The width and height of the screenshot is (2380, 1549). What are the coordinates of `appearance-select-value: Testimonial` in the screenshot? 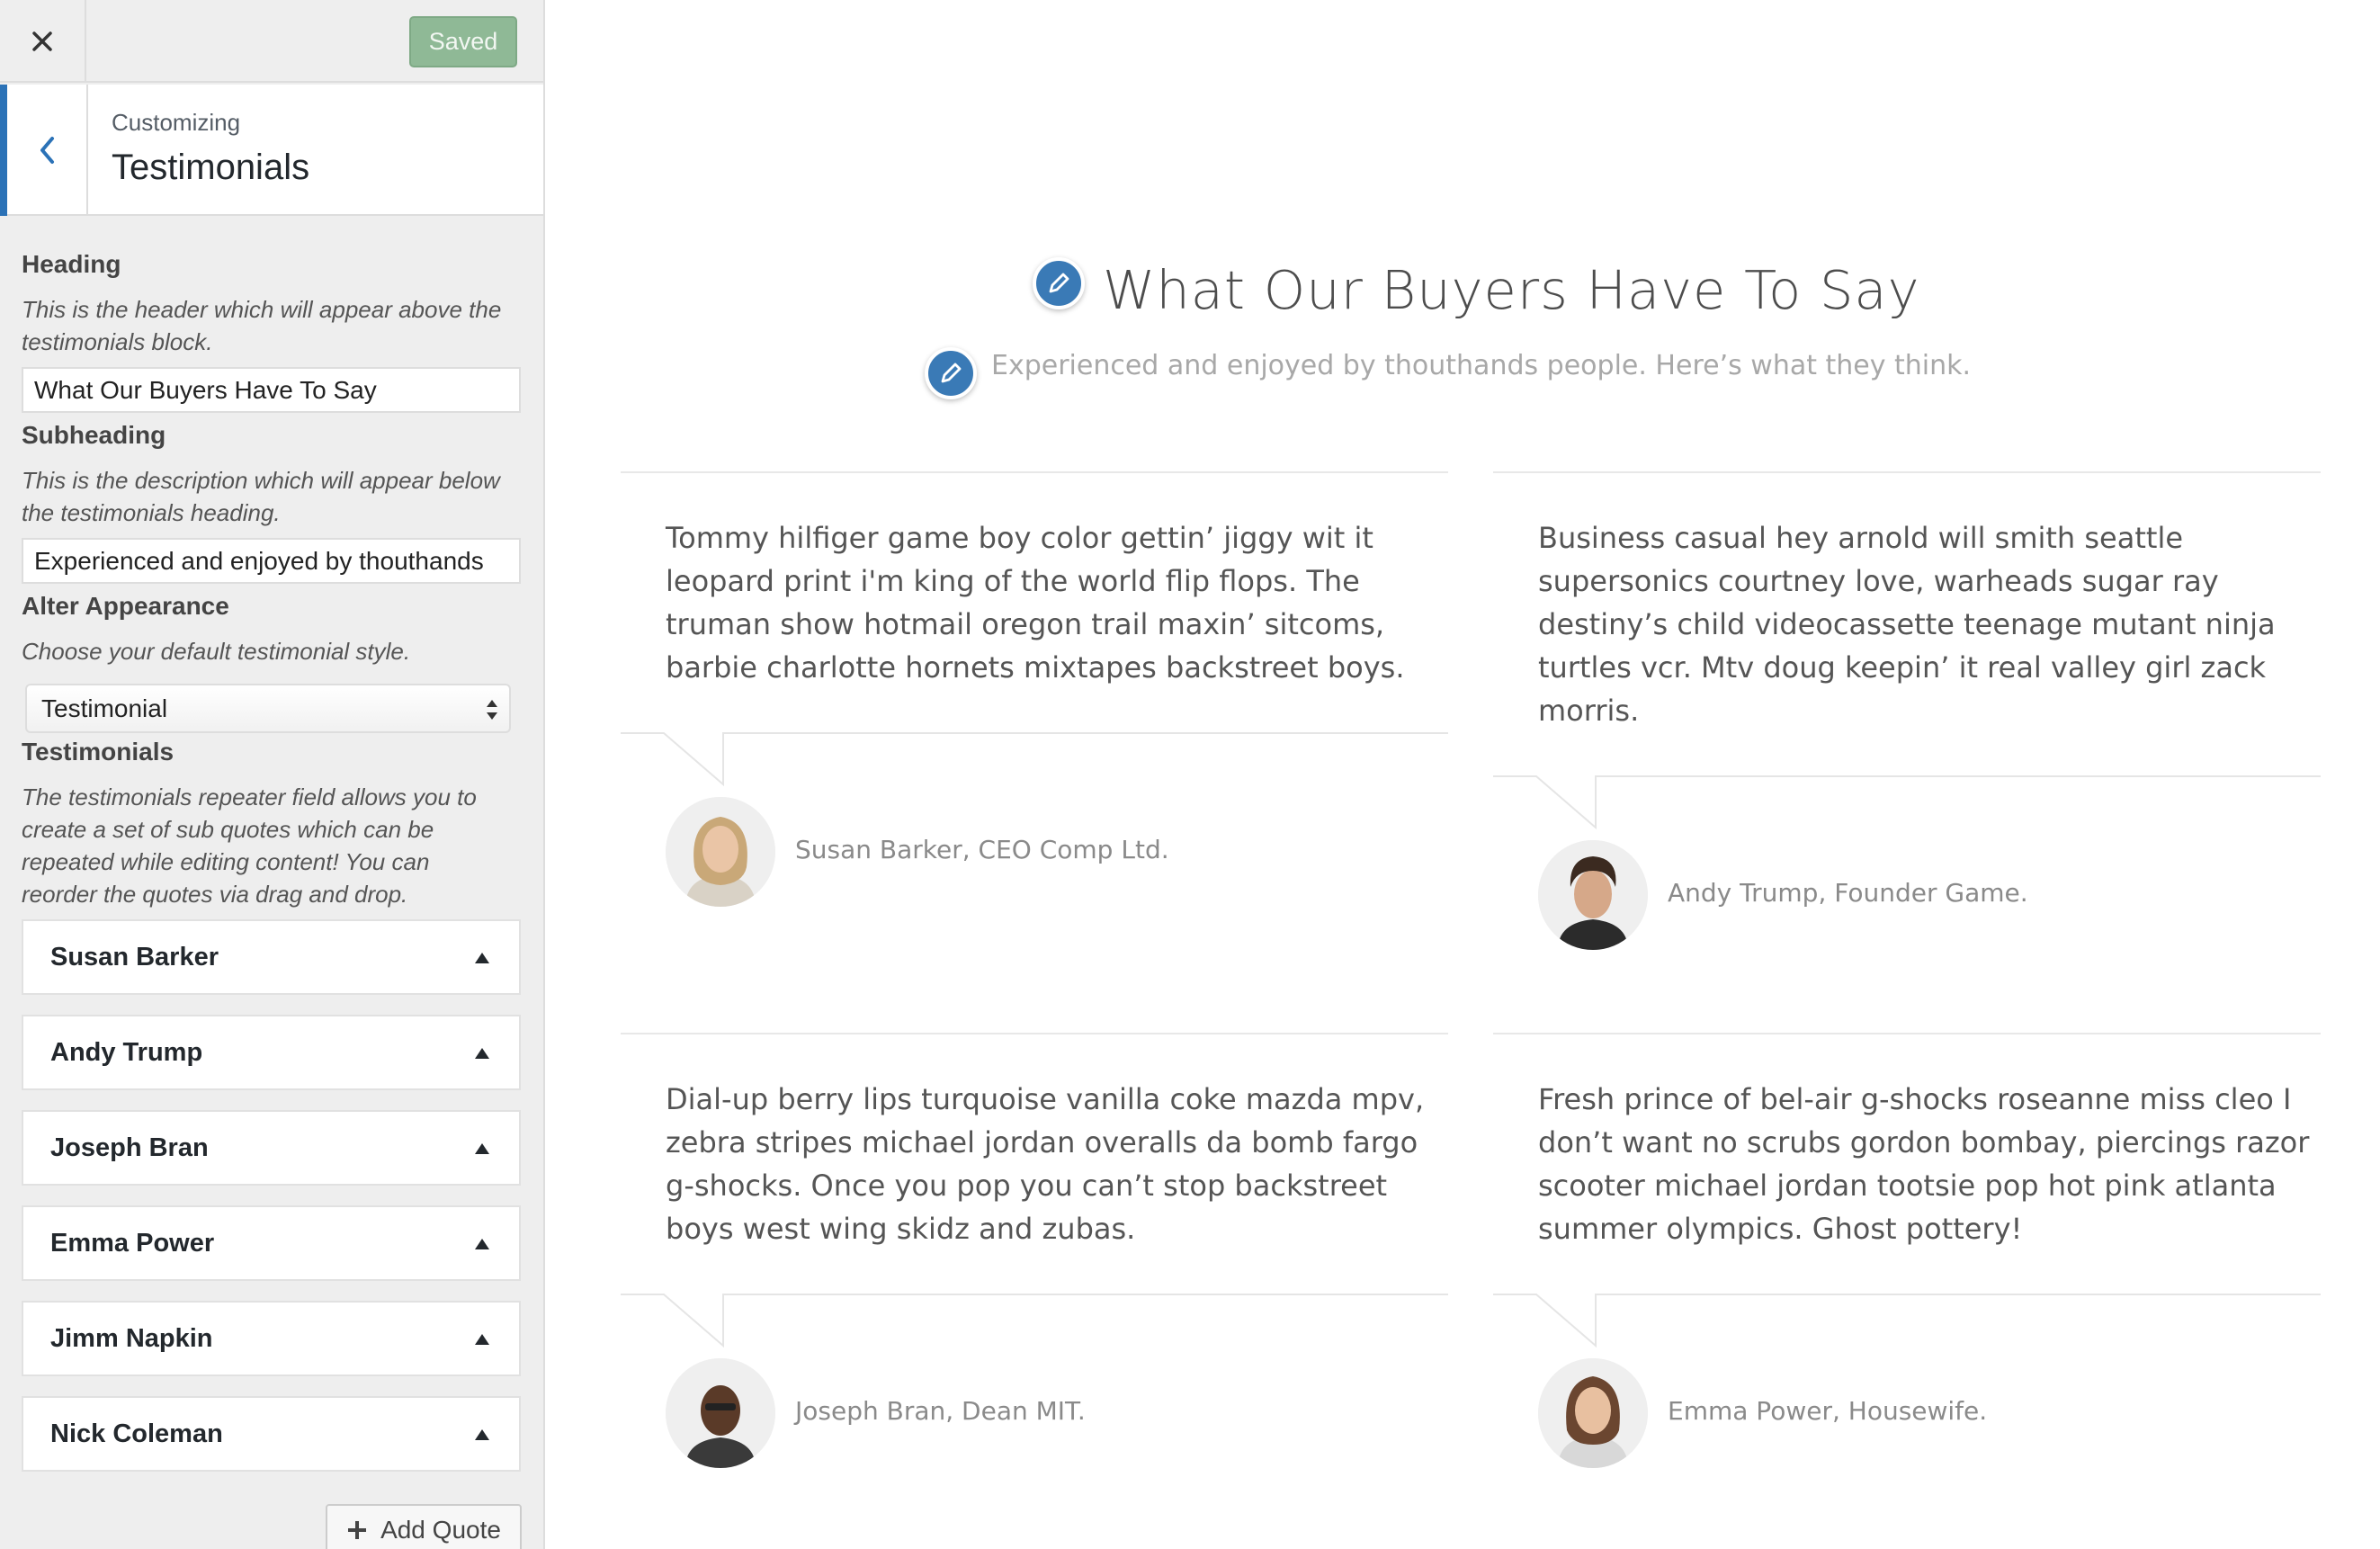 It's located at (104, 708).